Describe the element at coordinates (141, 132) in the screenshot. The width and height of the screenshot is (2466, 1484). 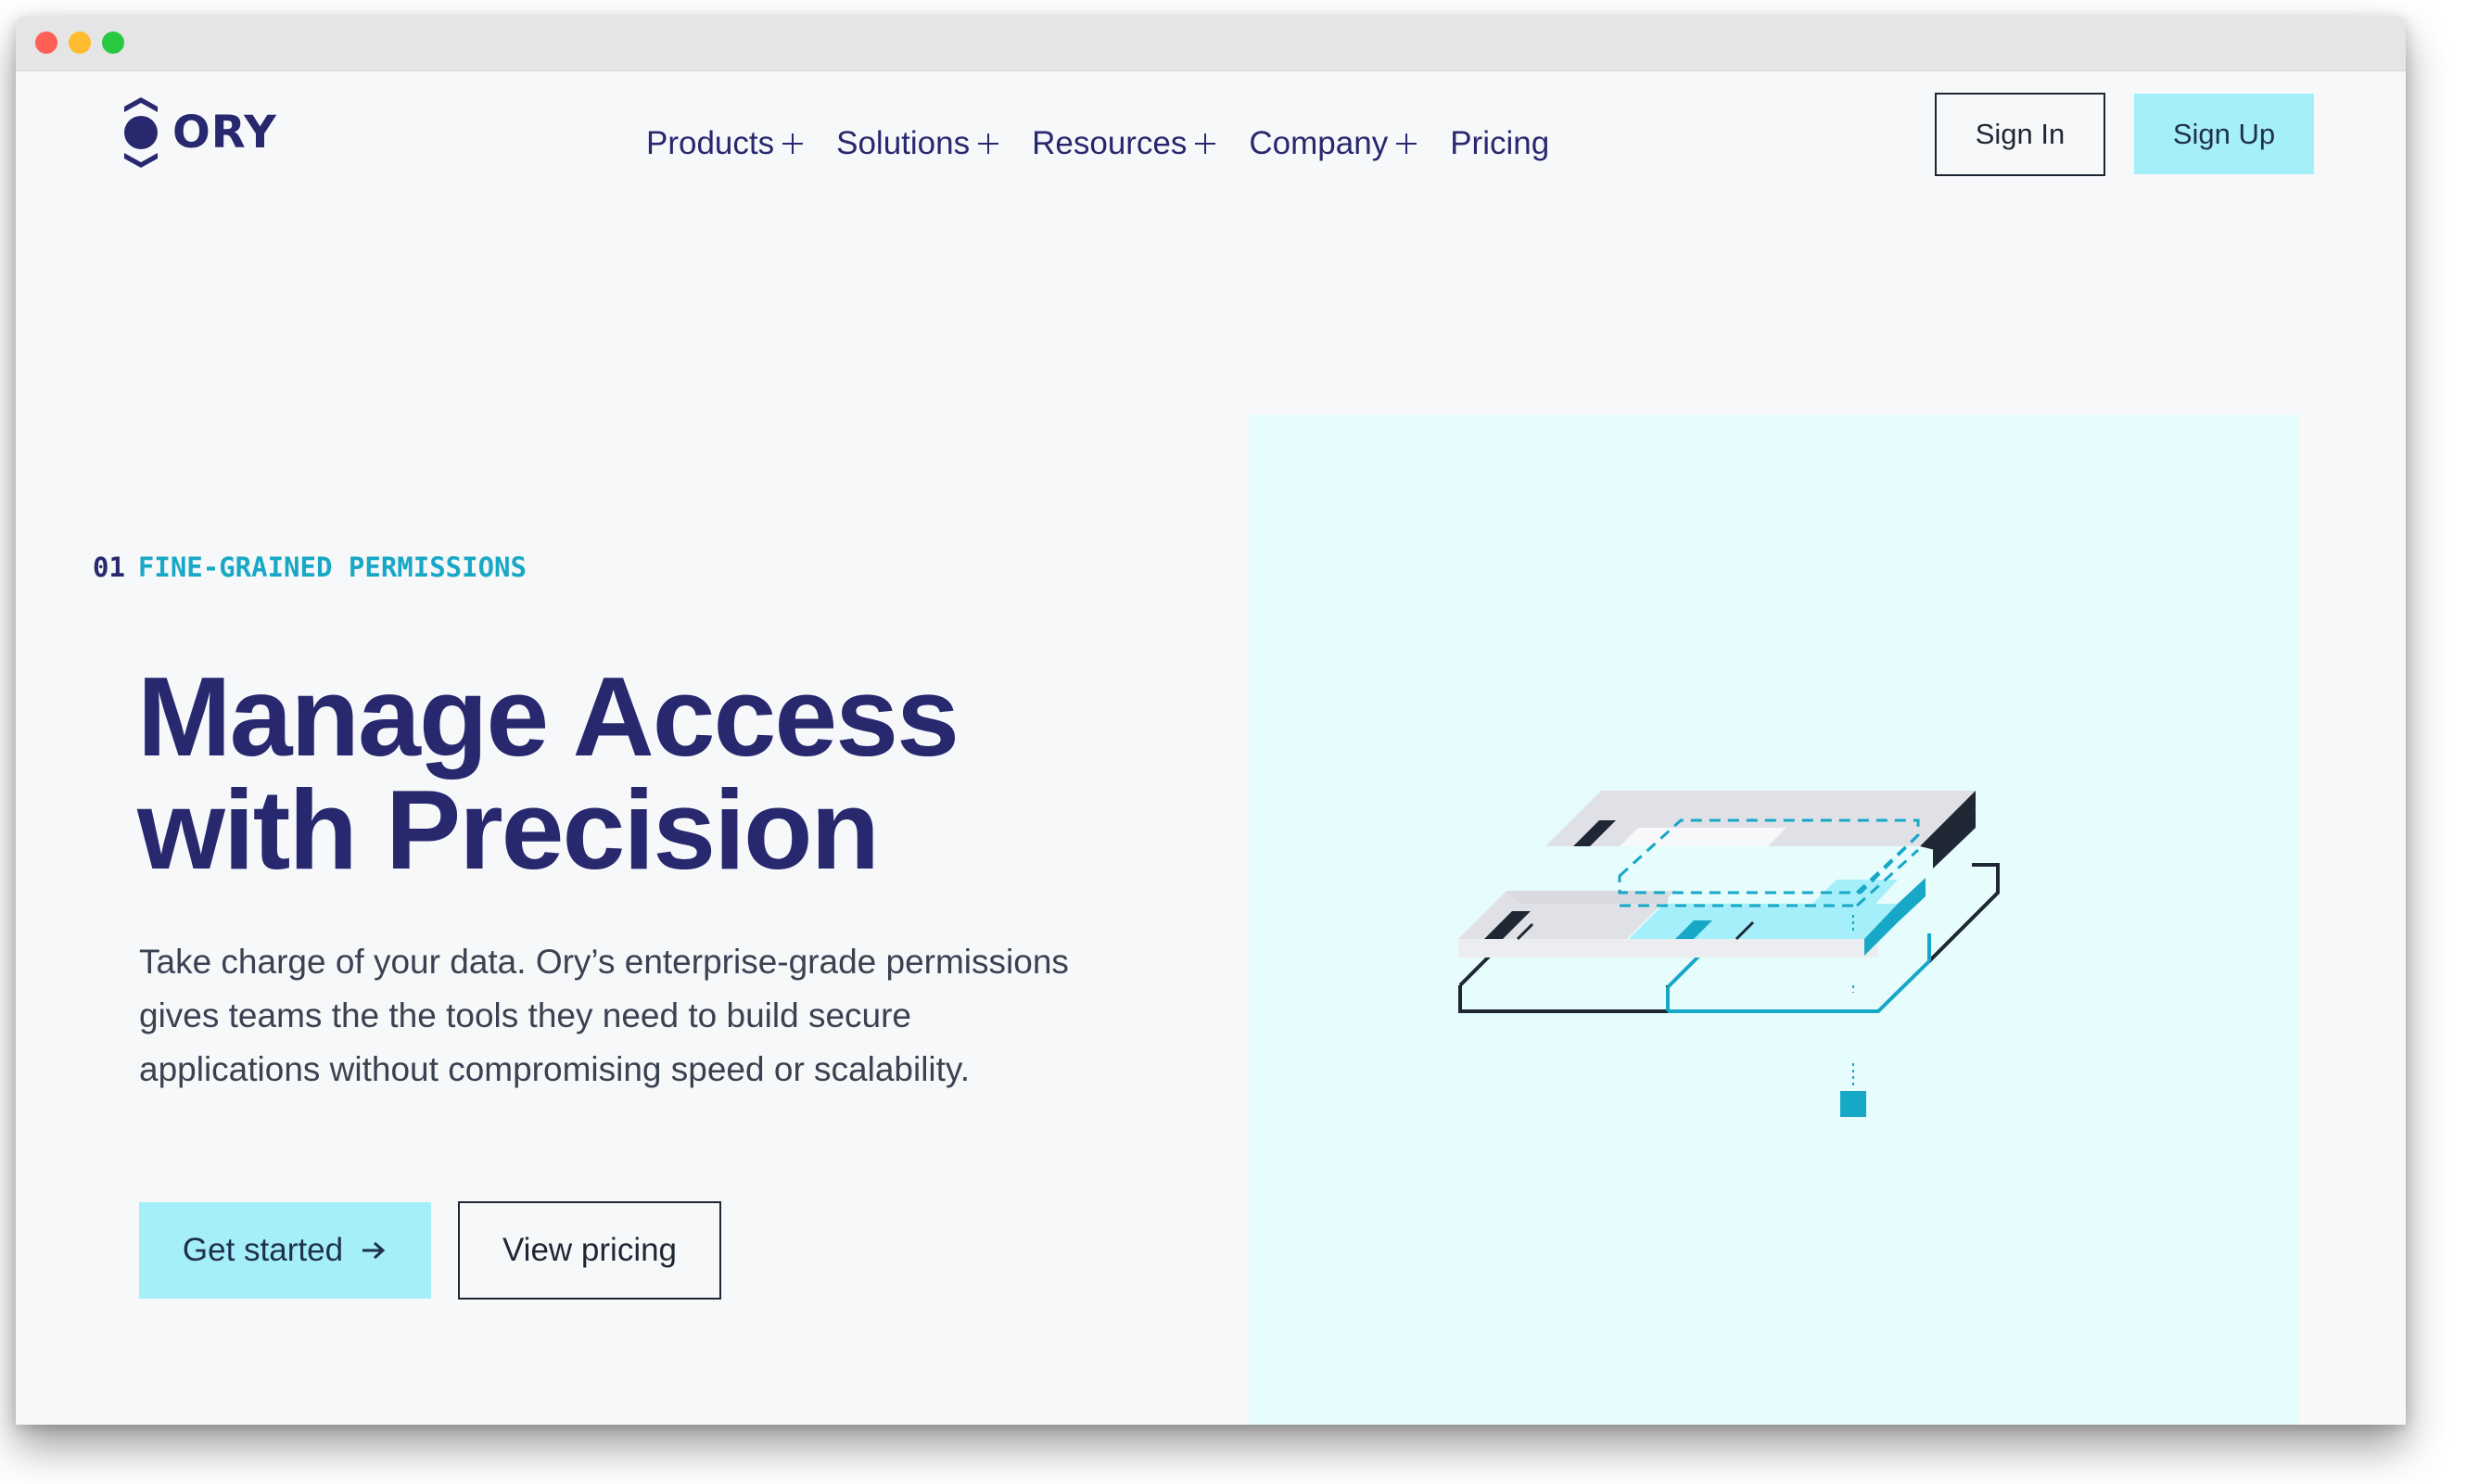
I see `ory-hexagon-logo-icon` at that location.